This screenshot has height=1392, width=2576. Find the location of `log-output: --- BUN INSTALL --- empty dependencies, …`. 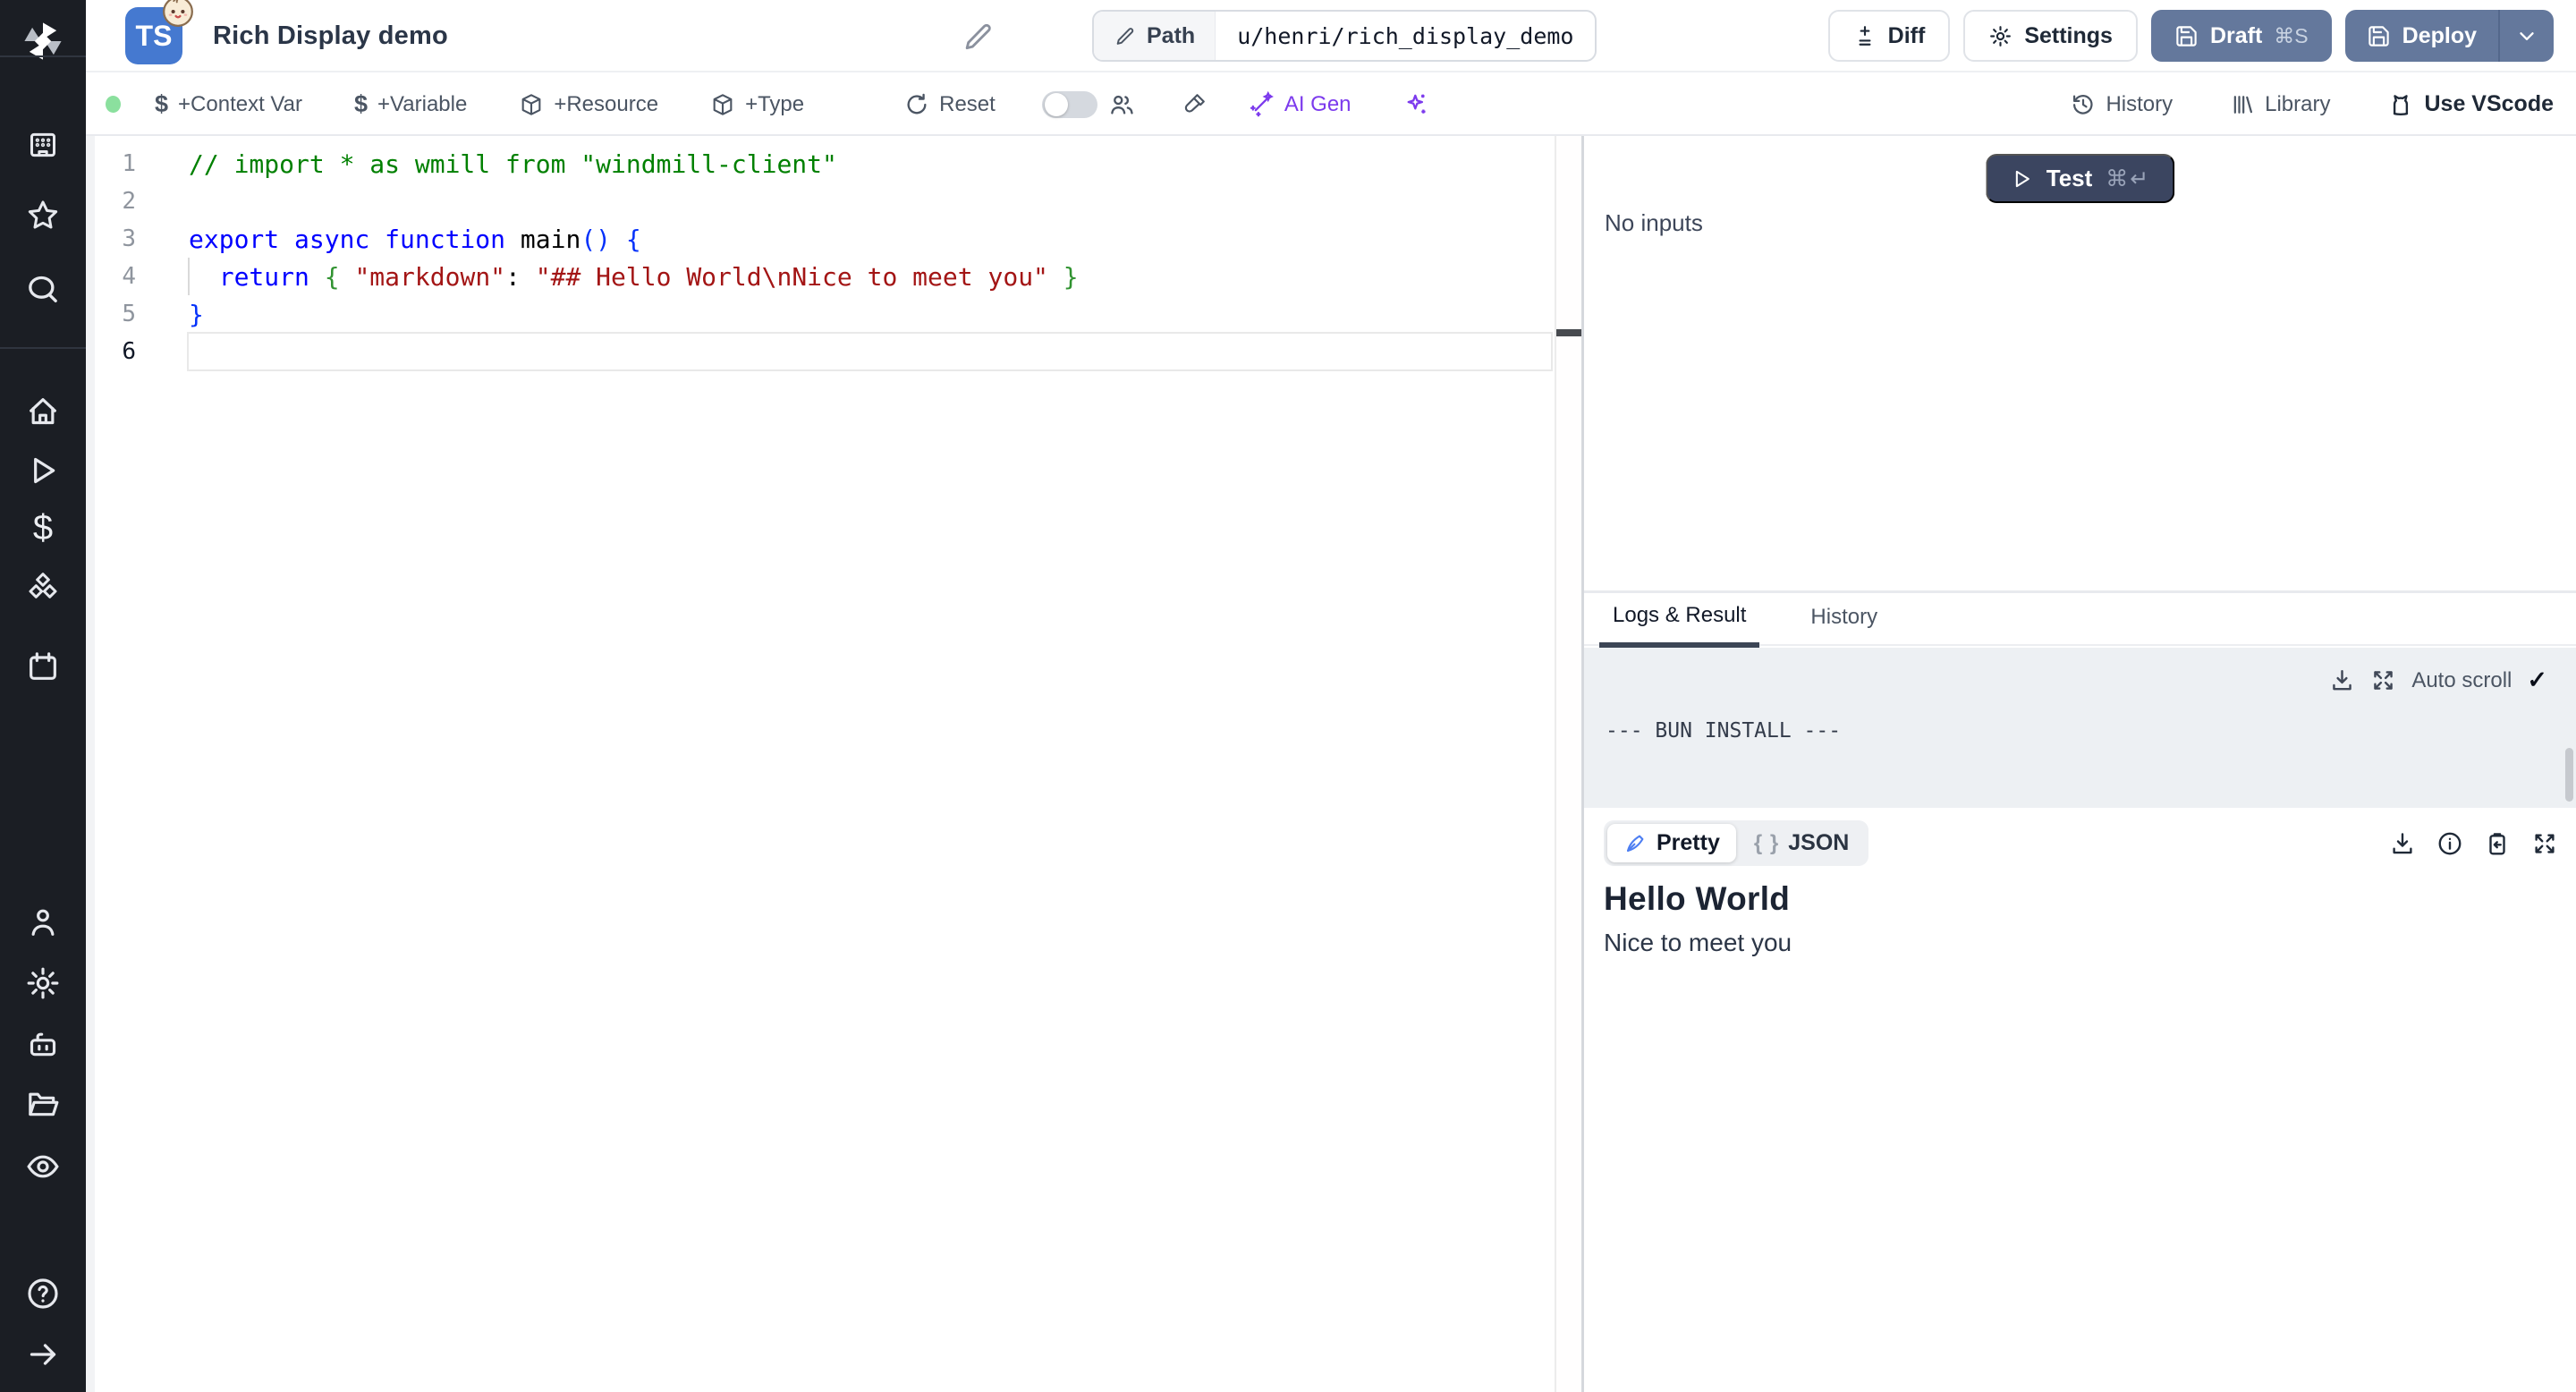

log-output: --- BUN INSTALL --- empty dependencies, … is located at coordinates (2080, 872).